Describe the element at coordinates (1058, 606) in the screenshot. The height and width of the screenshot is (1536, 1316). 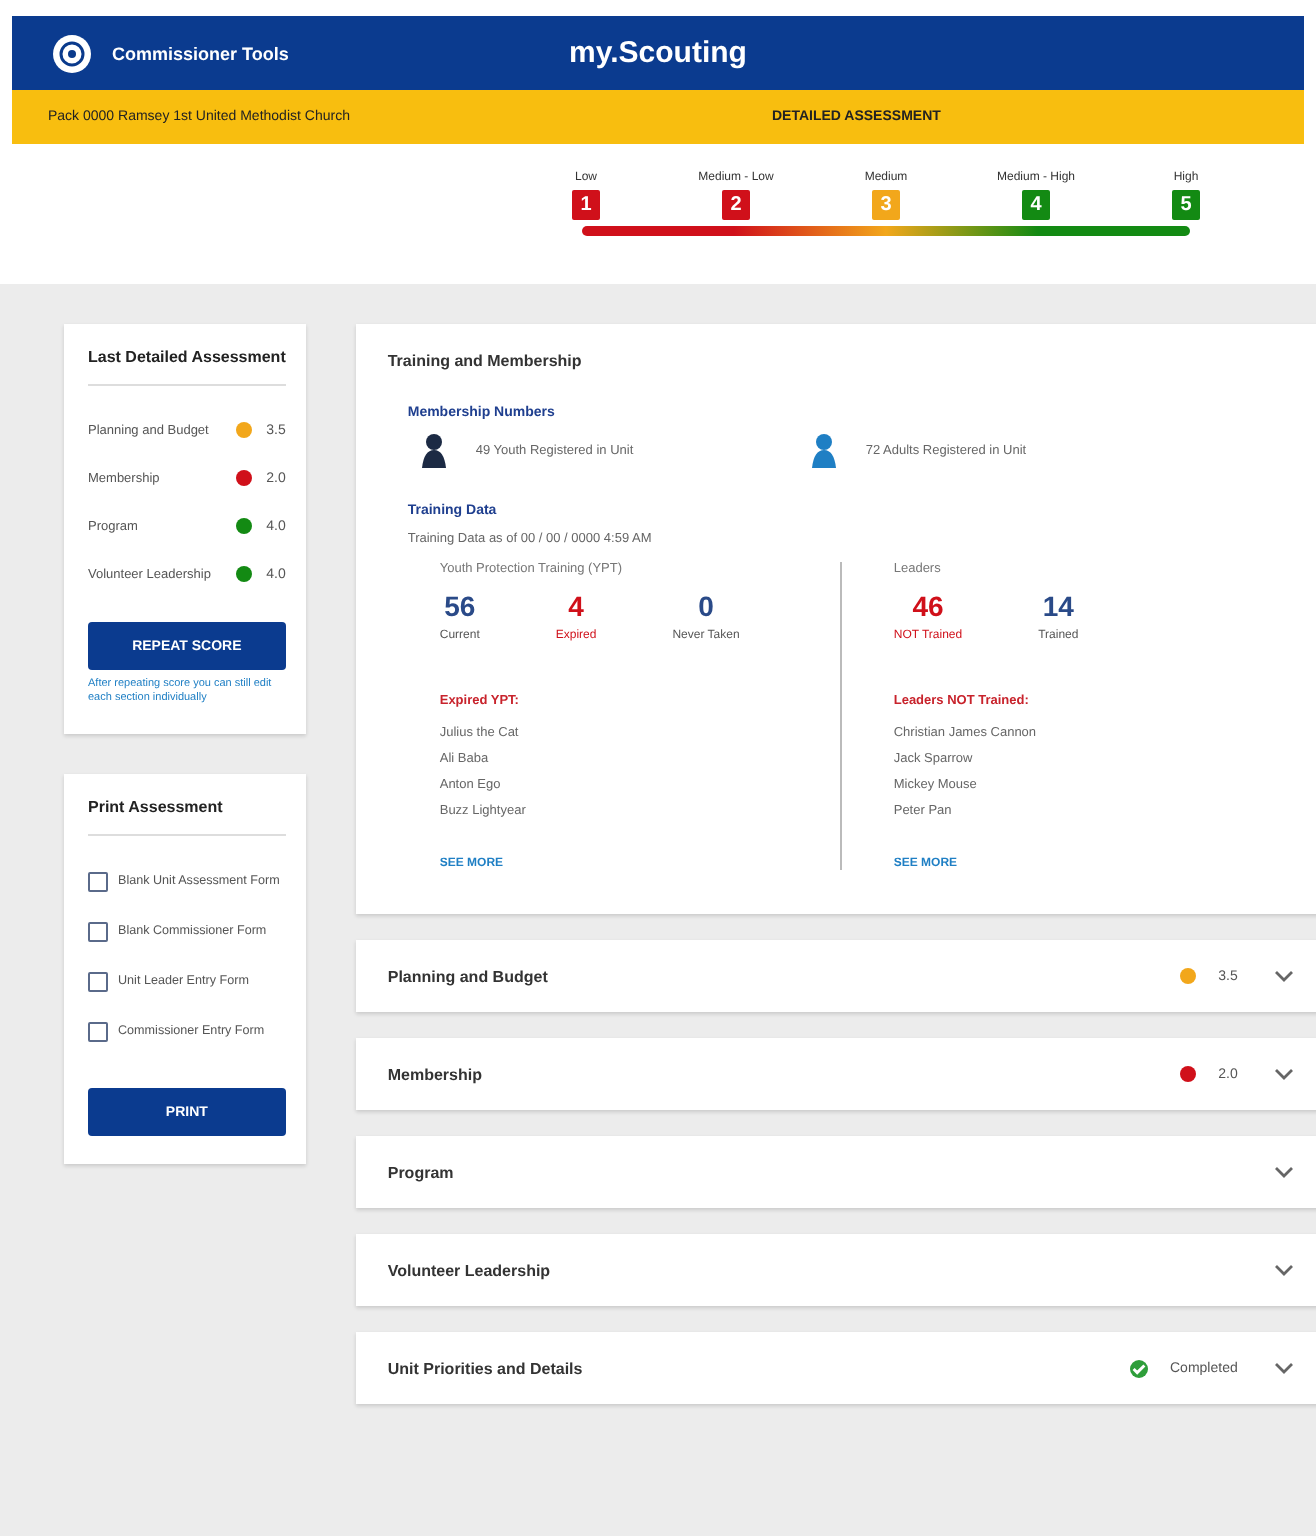
I see `stat-number: 14` at that location.